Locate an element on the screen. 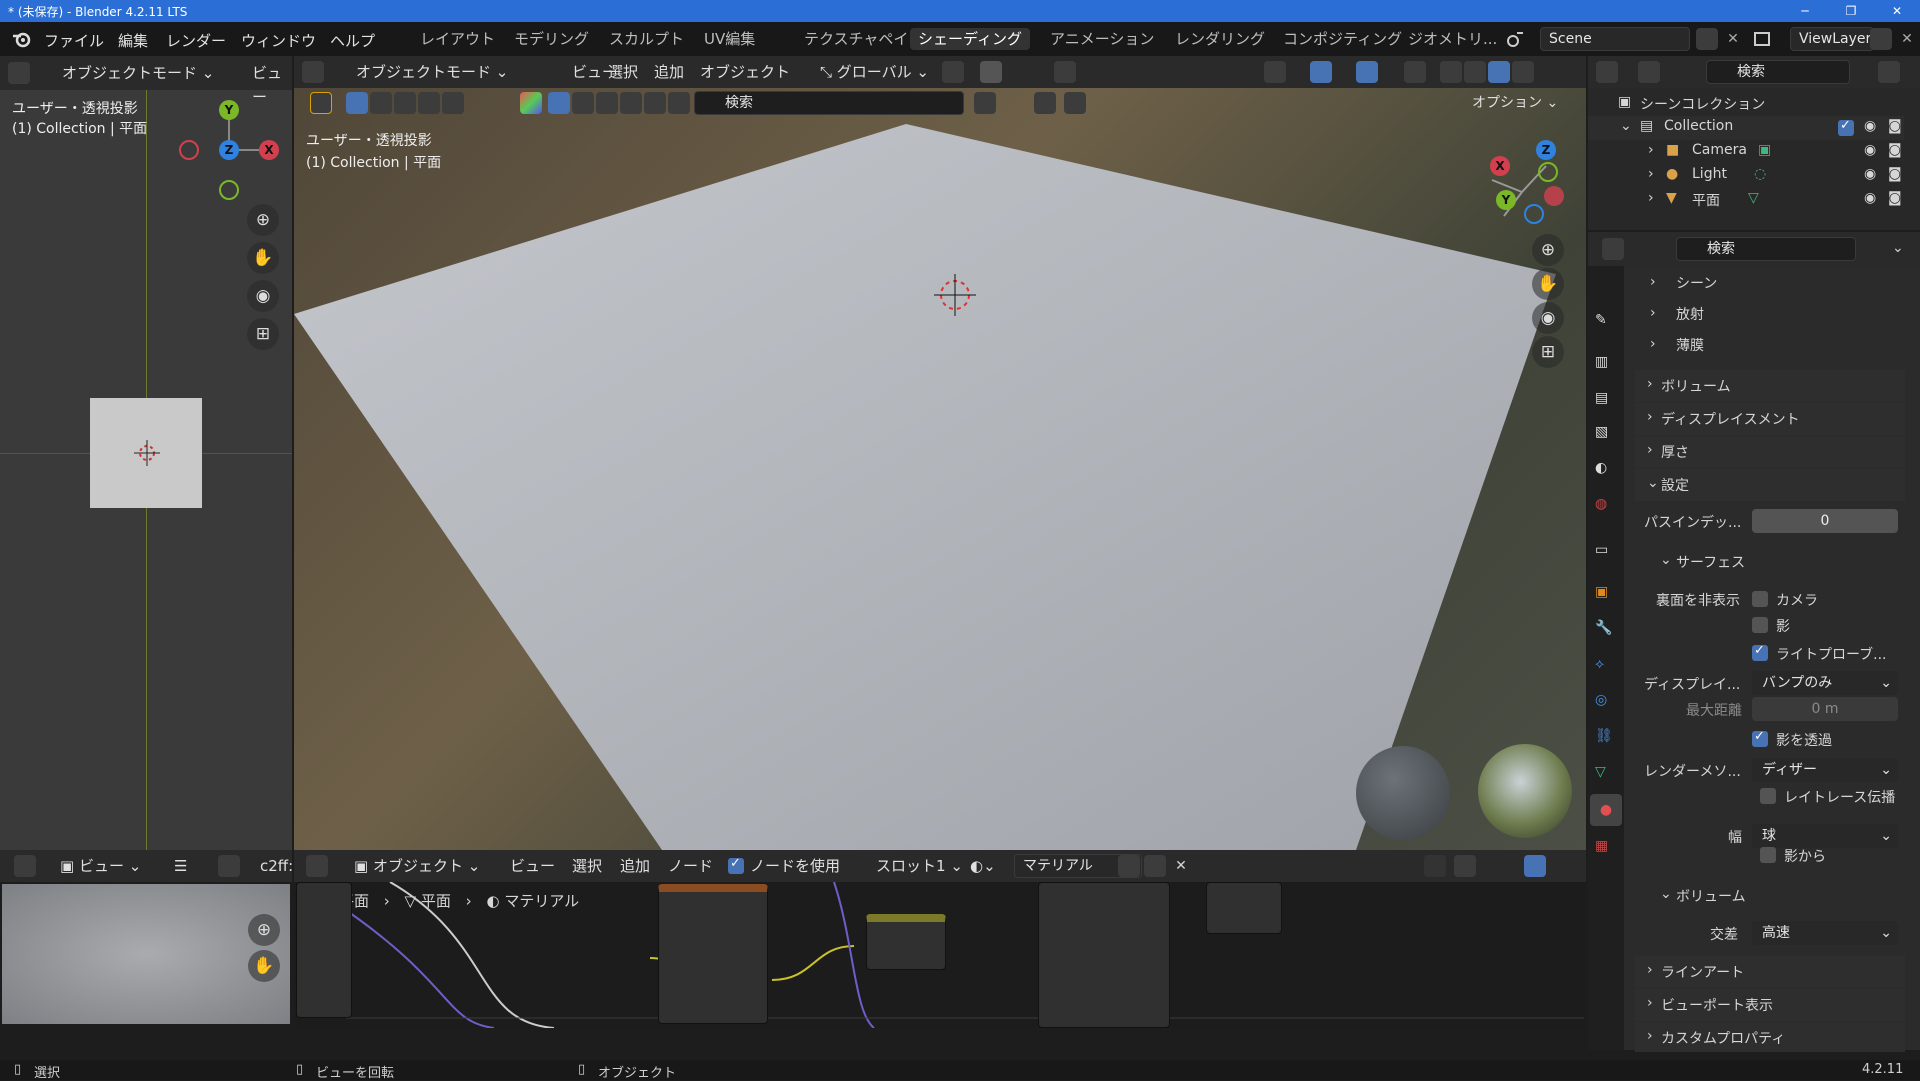 The height and width of the screenshot is (1081, 1920). workspace-tab-8: コンポジティング is located at coordinates (1342, 39).